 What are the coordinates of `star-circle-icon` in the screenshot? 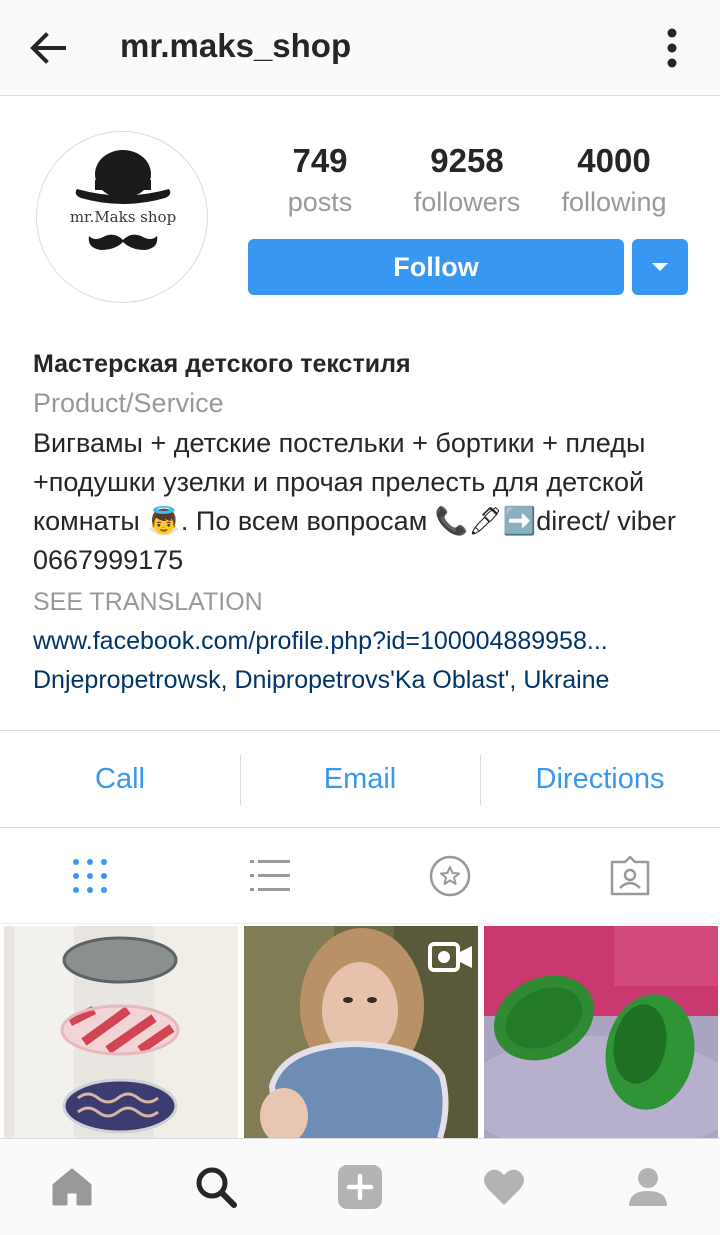 It's located at (450, 875).